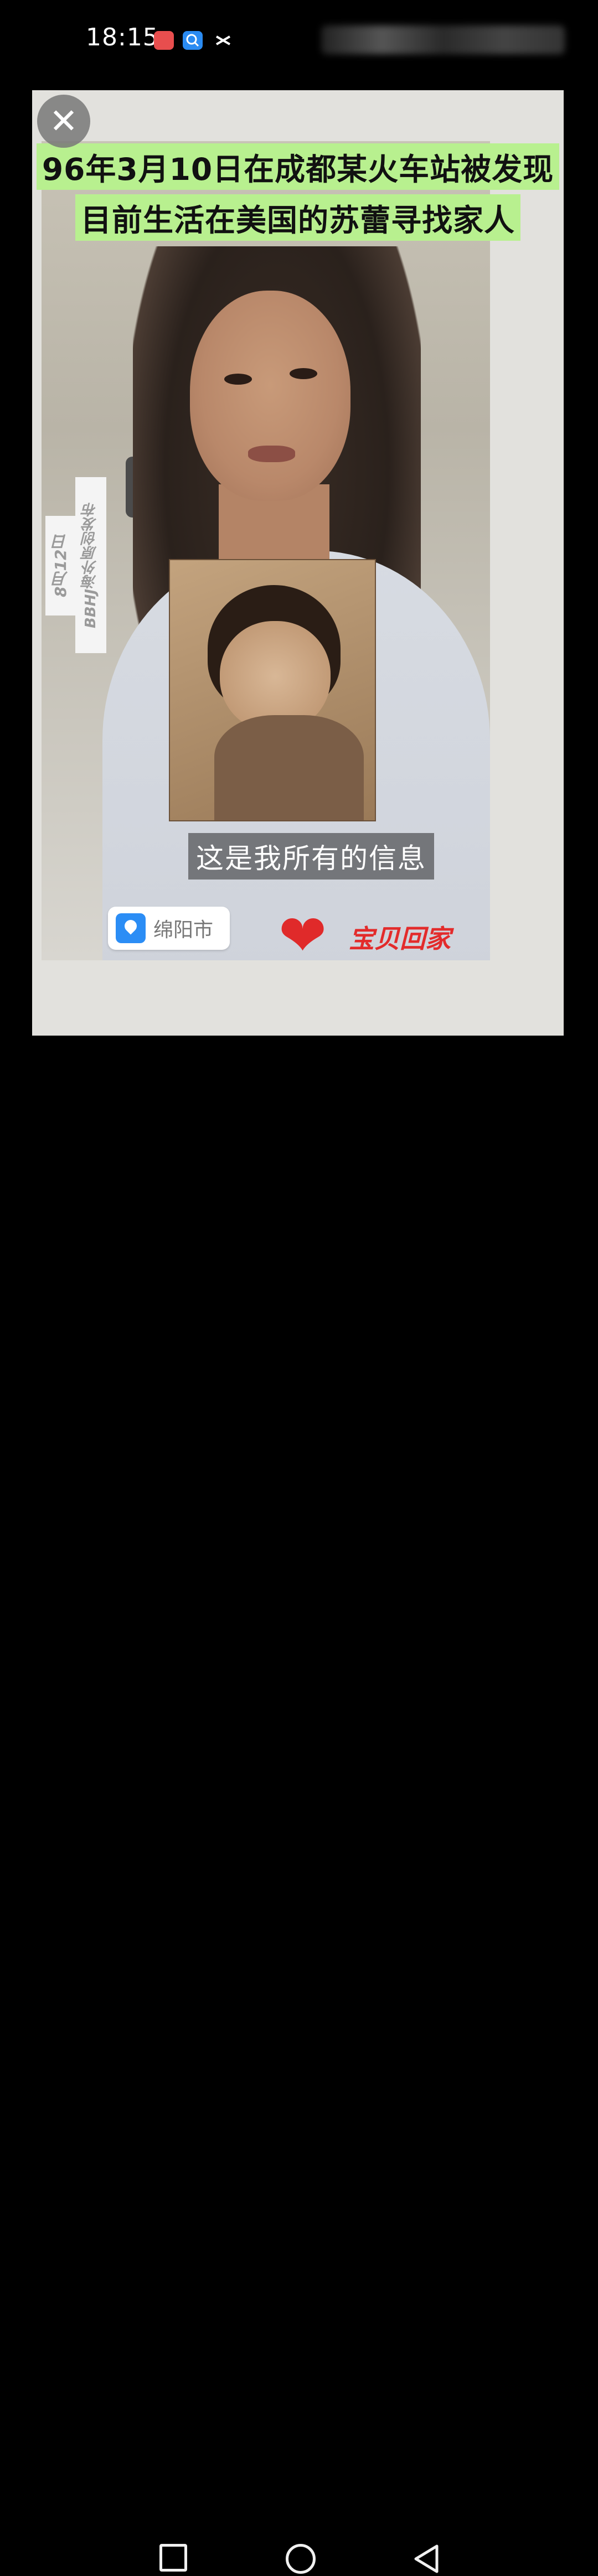  Describe the element at coordinates (60, 565) in the screenshot. I see `side-tag-date: 8月12日` at that location.